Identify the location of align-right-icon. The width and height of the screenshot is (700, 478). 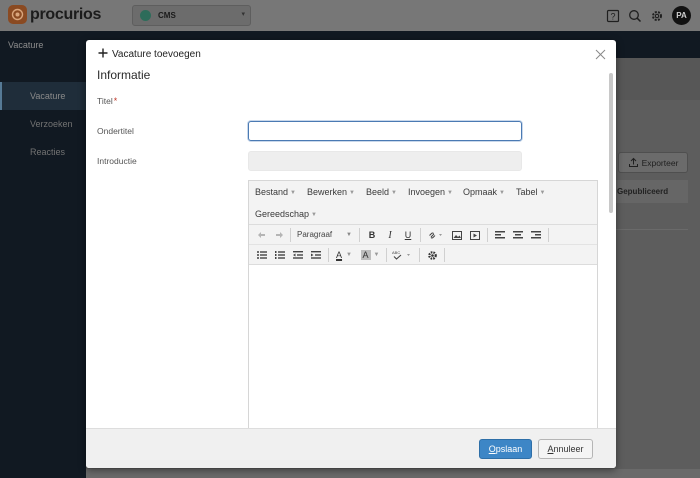
(536, 235).